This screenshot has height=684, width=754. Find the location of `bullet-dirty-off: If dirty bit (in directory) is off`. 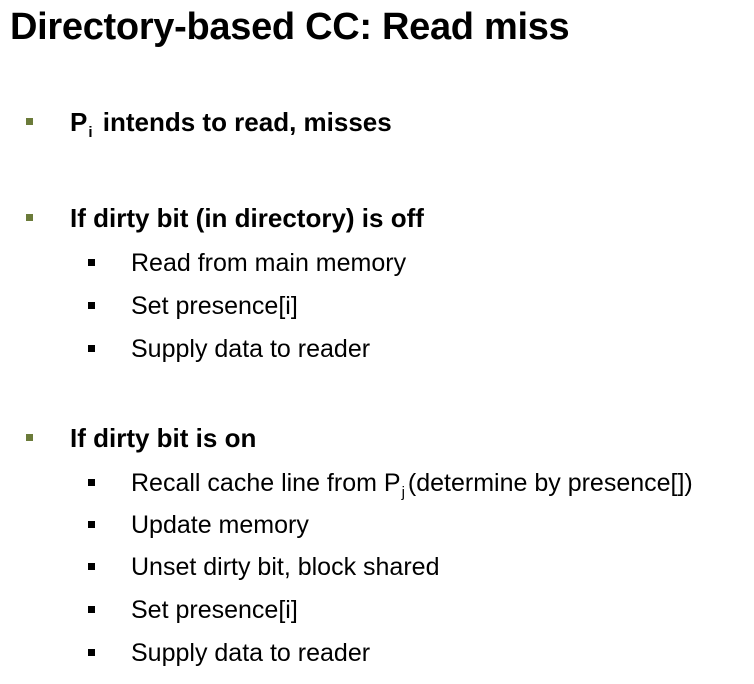

bullet-dirty-off: If dirty bit (in directory) is off is located at coordinates (377, 218).